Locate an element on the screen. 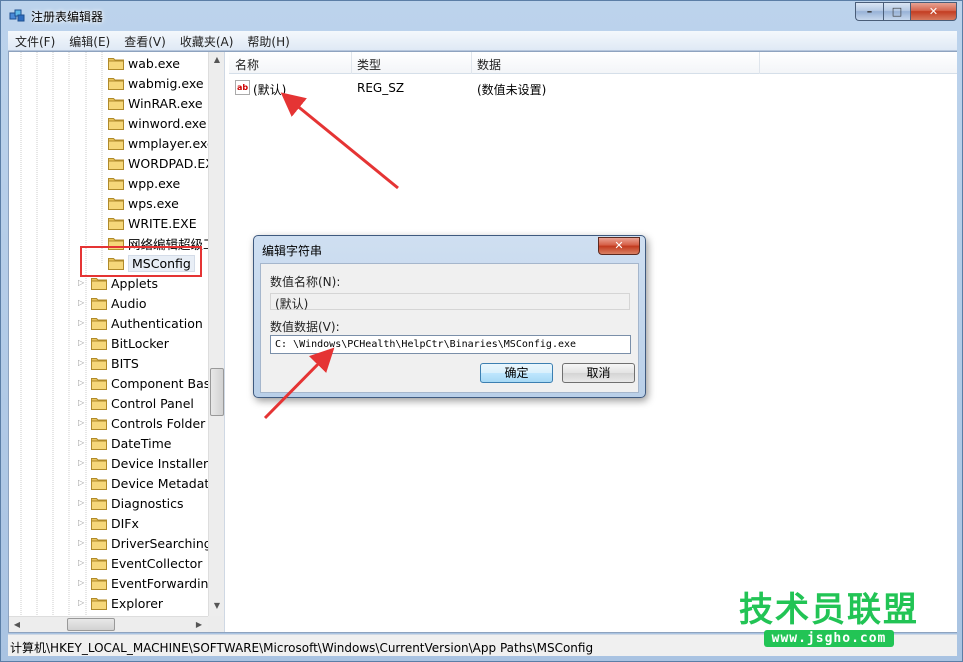 The height and width of the screenshot is (662, 963). tree-item: ▷ EventForwarding is located at coordinates (147, 583).